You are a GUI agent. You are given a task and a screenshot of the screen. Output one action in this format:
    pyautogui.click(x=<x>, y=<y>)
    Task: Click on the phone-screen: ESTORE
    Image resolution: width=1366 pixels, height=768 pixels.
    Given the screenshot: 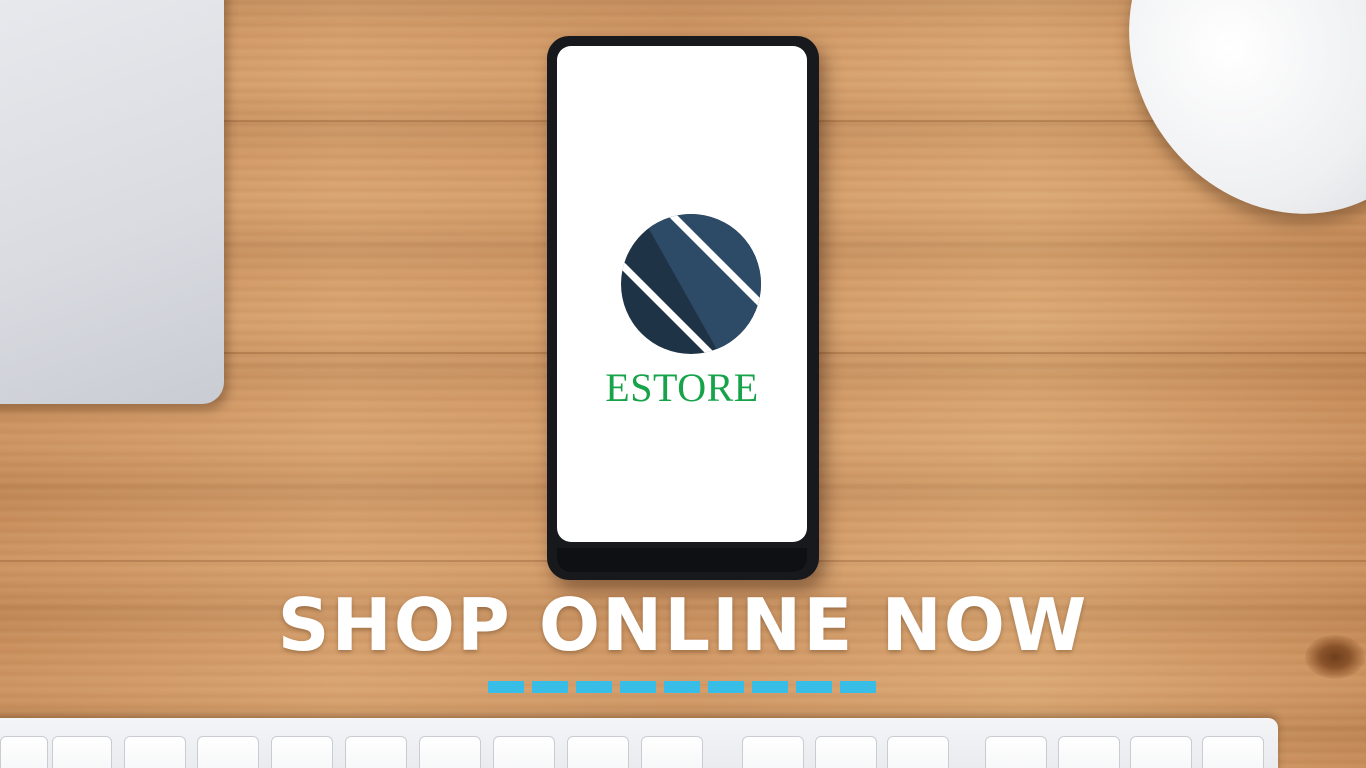 What is the action you would take?
    pyautogui.click(x=682, y=294)
    